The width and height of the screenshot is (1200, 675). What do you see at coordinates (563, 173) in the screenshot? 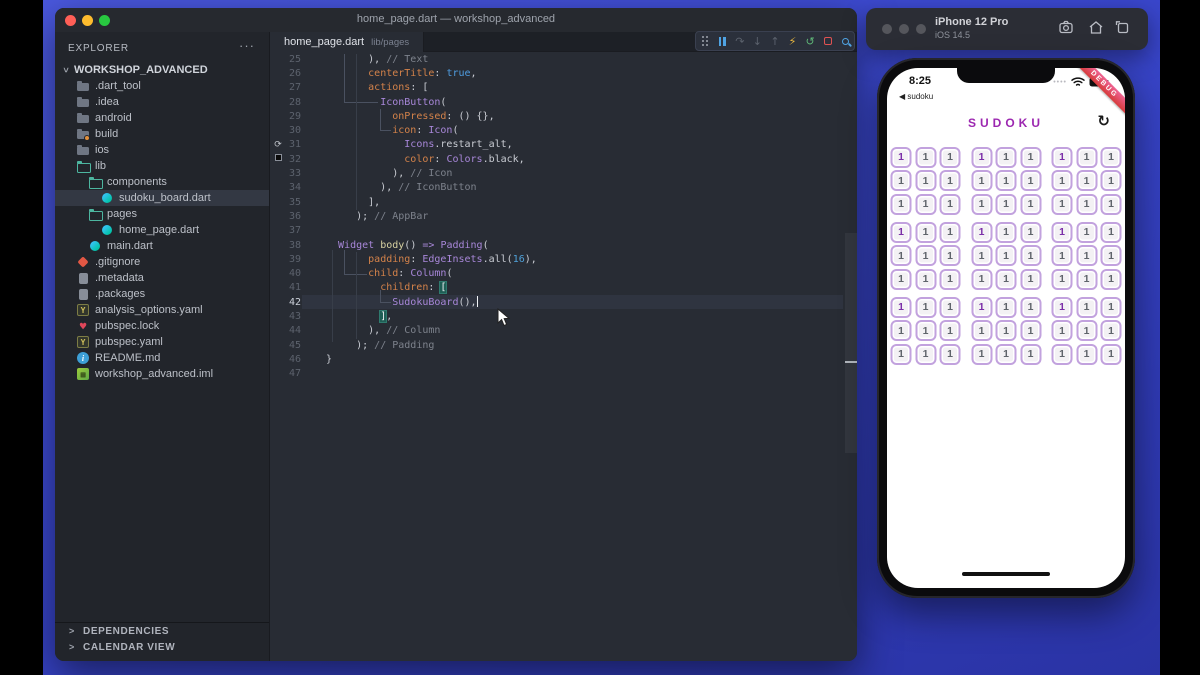
I see `code-line: 33 ), // Icon` at bounding box center [563, 173].